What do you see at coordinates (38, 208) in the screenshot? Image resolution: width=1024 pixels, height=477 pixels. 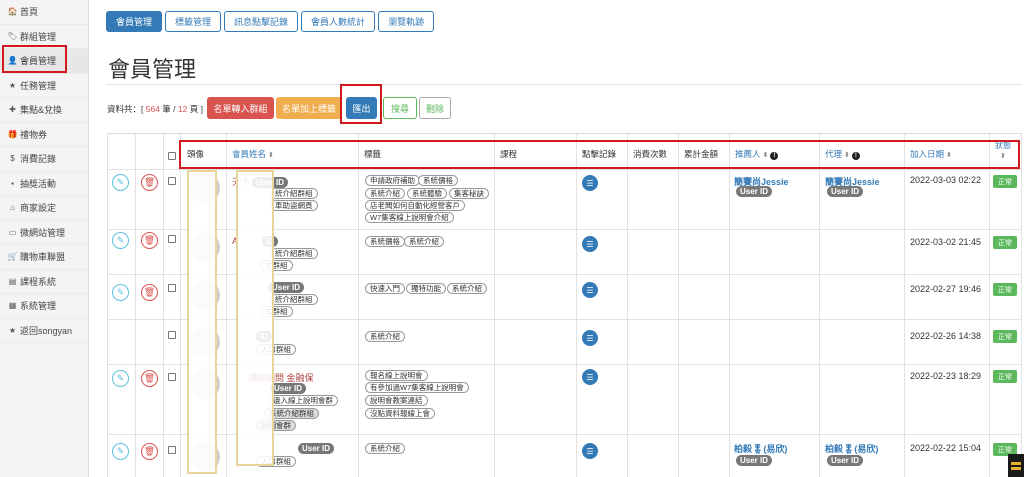 I see `sidebar-item-label: 商家設定` at bounding box center [38, 208].